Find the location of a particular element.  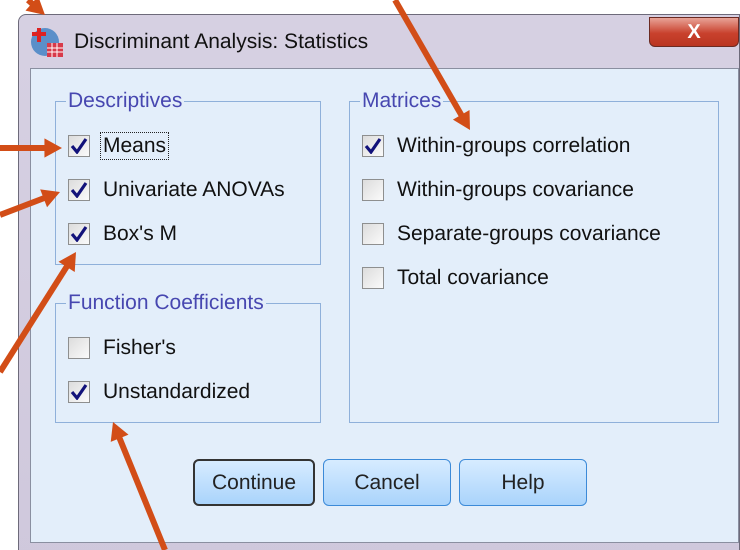

checkbox-label: Means is located at coordinates (135, 146).